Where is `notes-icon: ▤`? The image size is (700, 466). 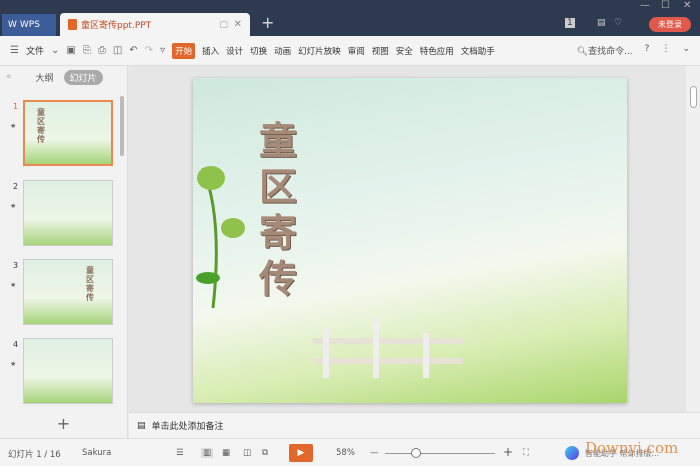 notes-icon: ▤ is located at coordinates (141, 425).